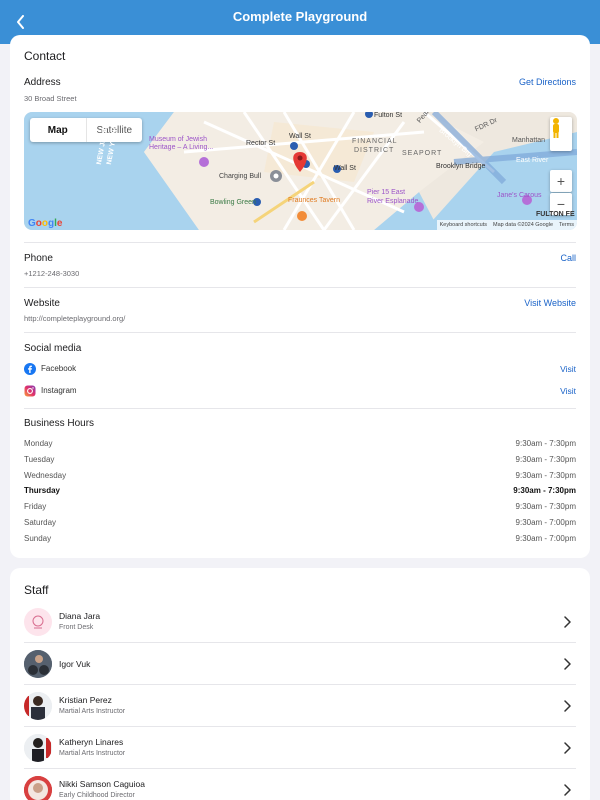  Describe the element at coordinates (300, 370) in the screenshot. I see `social-row-facebook: Facebook Visit` at that location.